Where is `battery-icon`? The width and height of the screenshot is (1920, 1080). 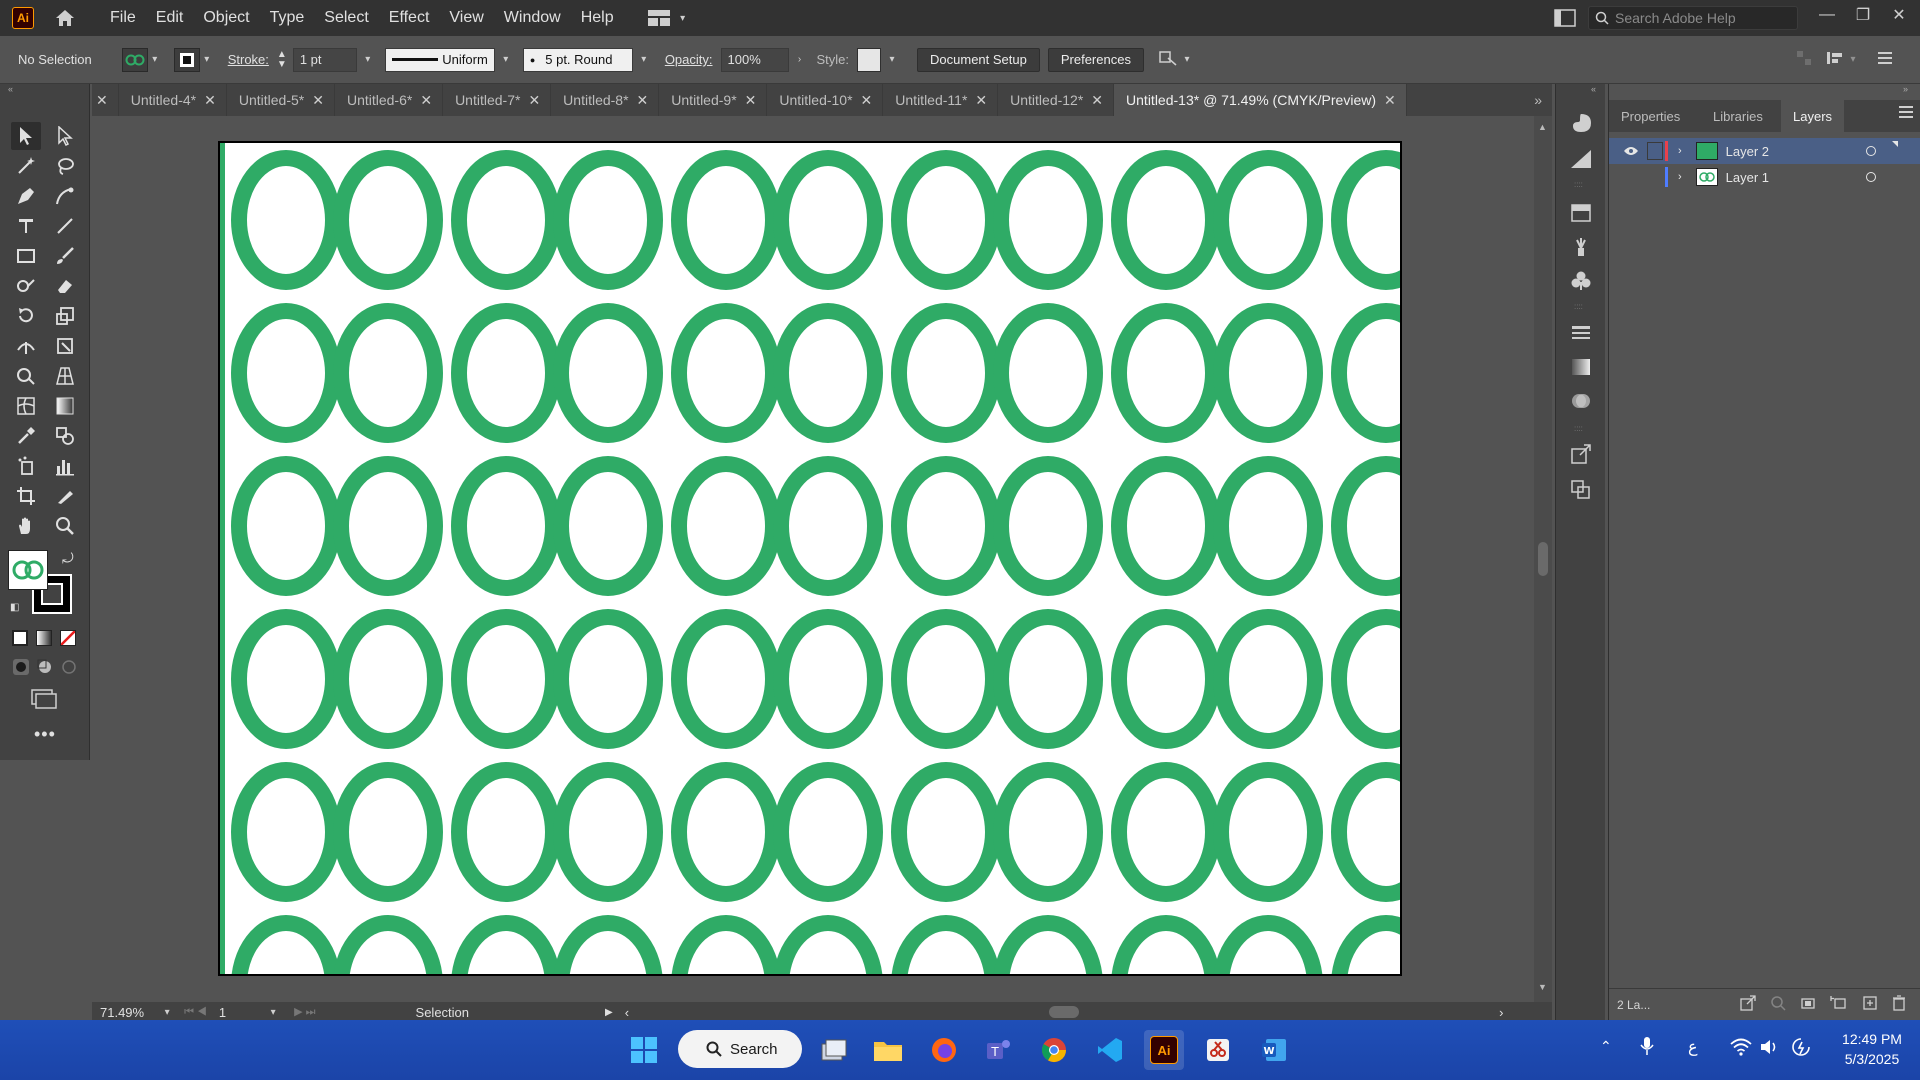
battery-icon is located at coordinates (1801, 1048).